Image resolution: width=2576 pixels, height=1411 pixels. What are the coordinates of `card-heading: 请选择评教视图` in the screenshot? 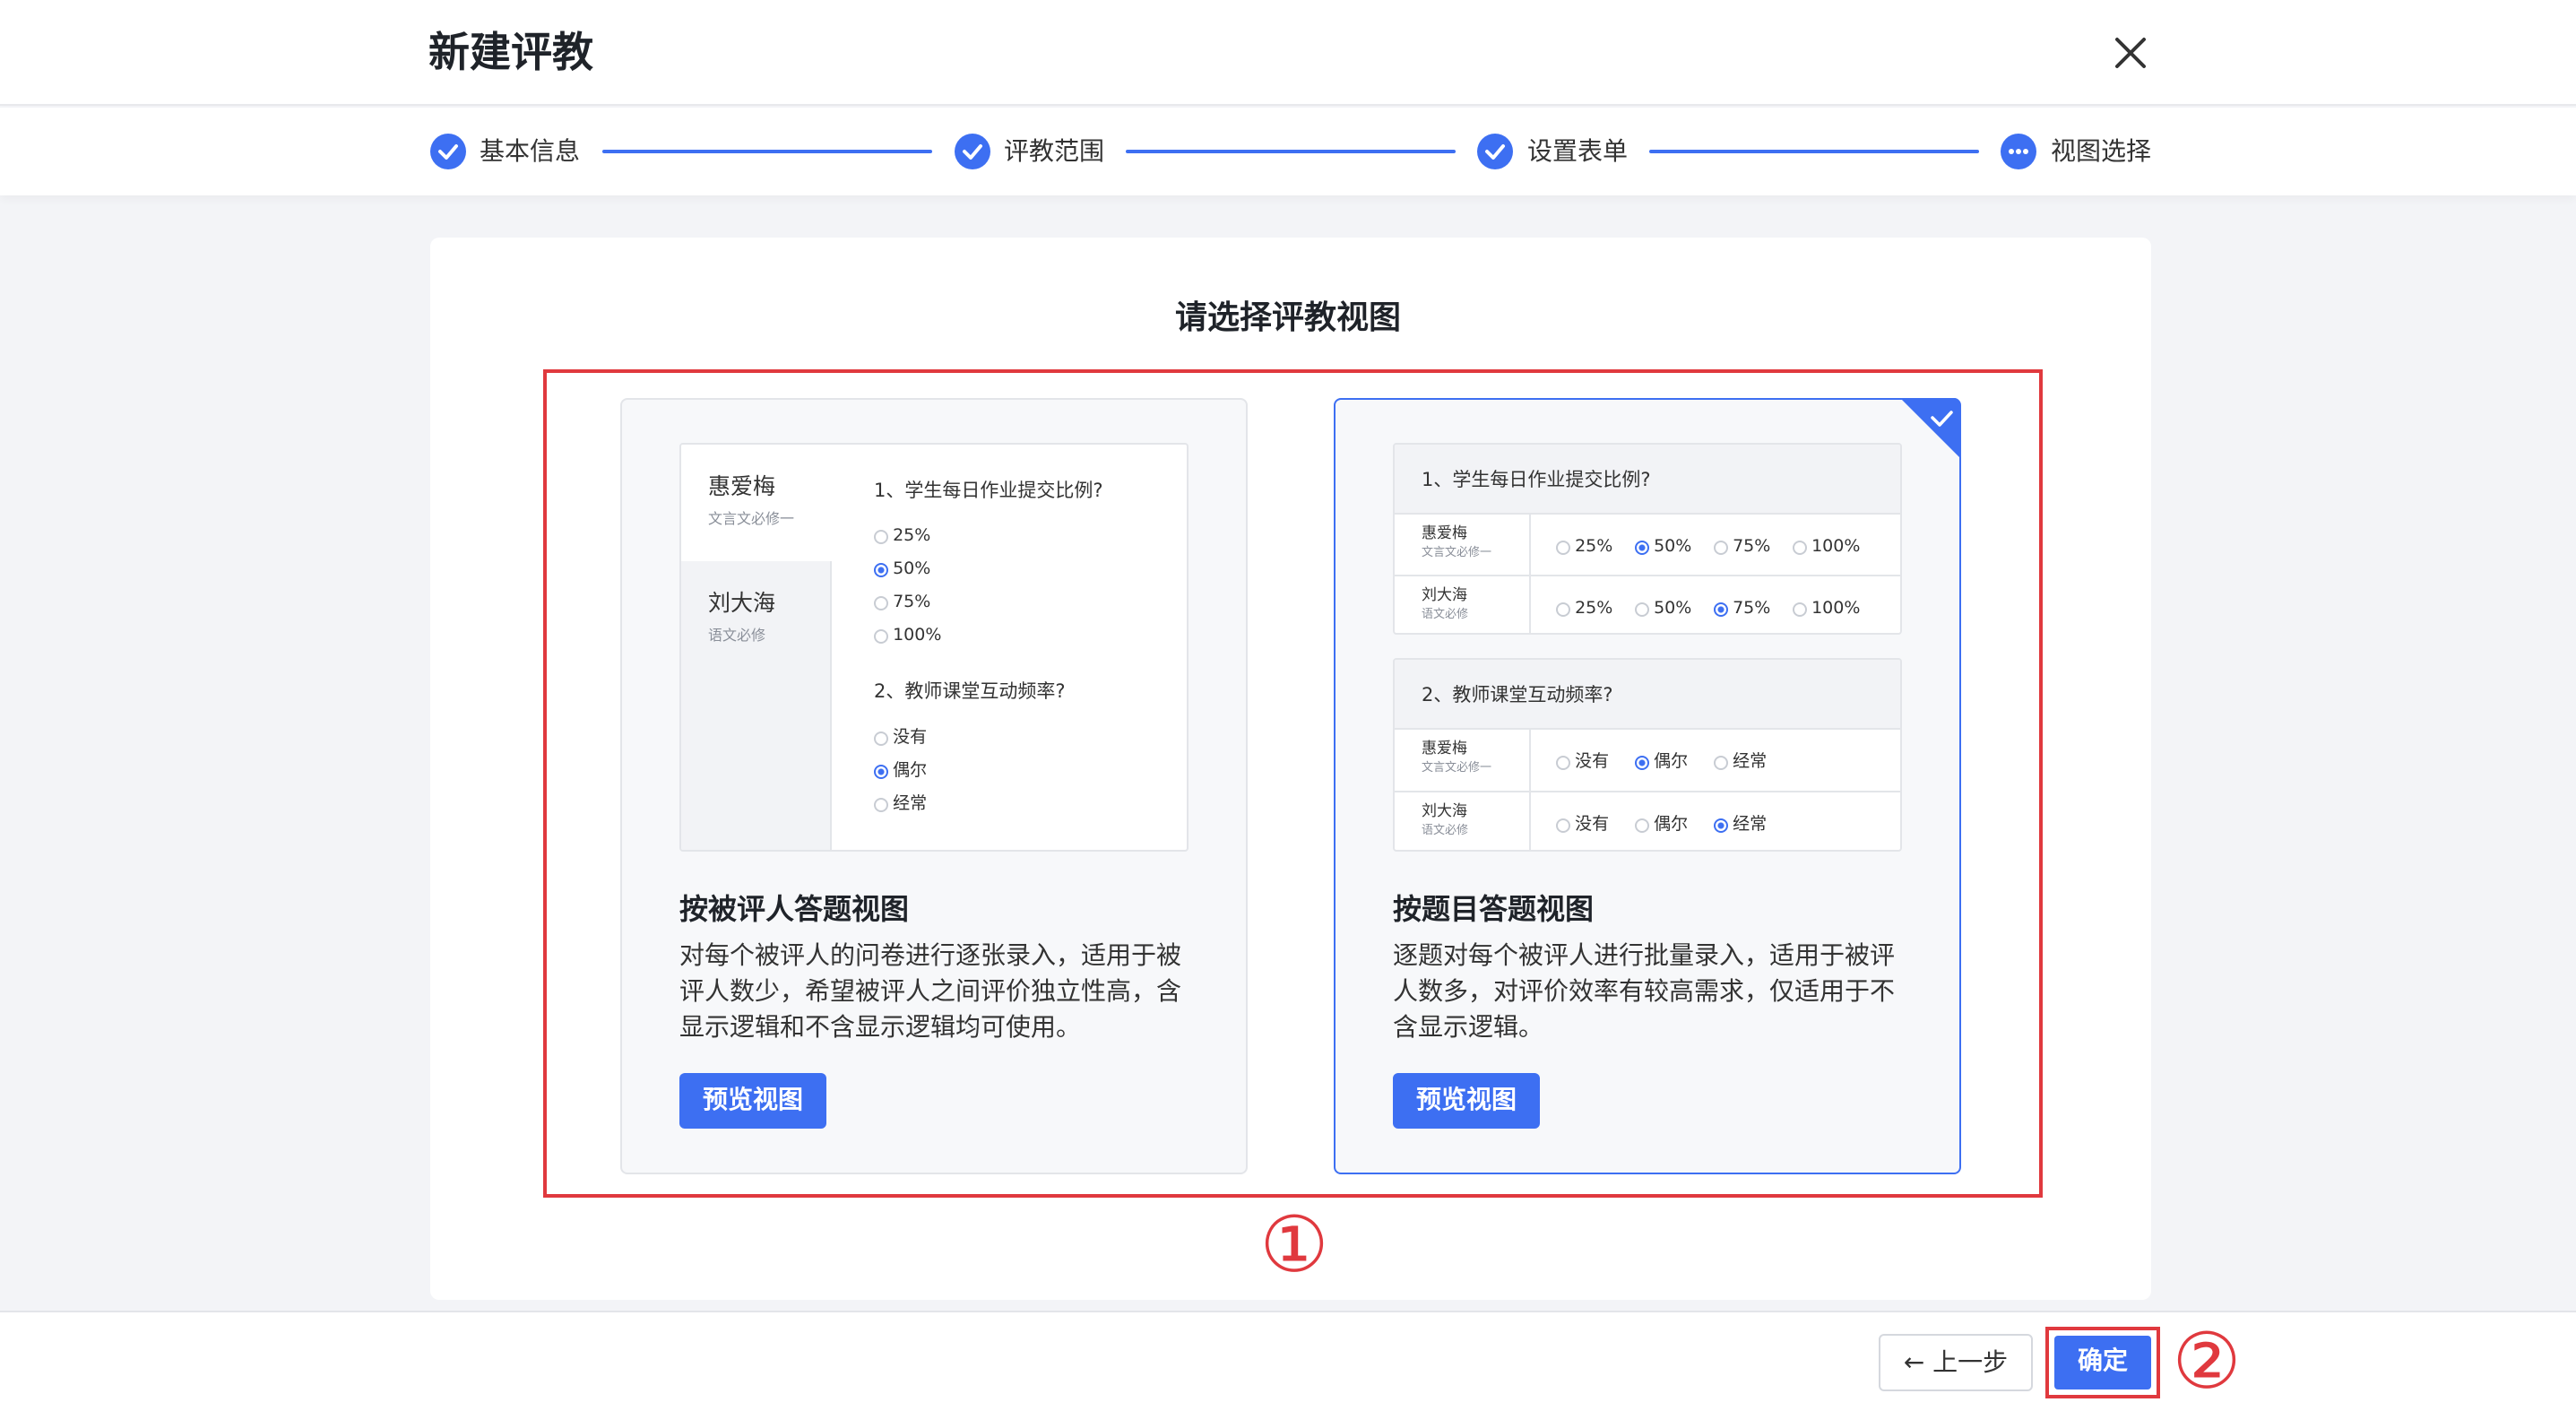 It's located at (1287, 317).